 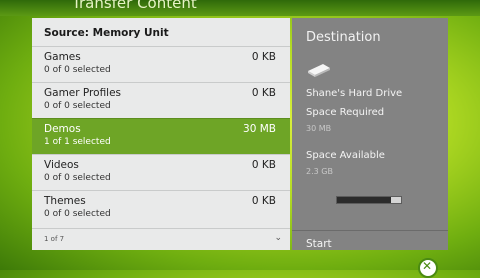 I want to click on row-name: Games, so click(x=62, y=57).